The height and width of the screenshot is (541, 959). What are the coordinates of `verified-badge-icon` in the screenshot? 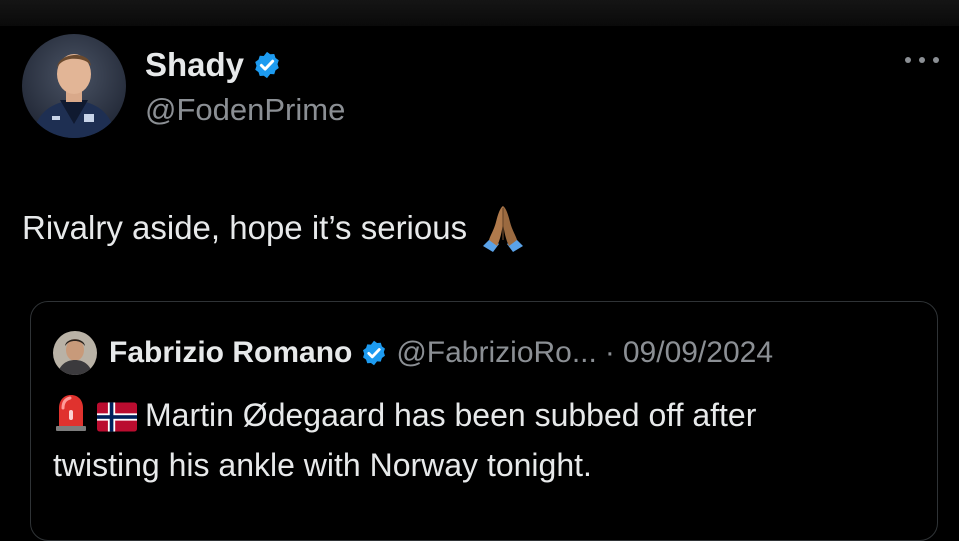 It's located at (267, 65).